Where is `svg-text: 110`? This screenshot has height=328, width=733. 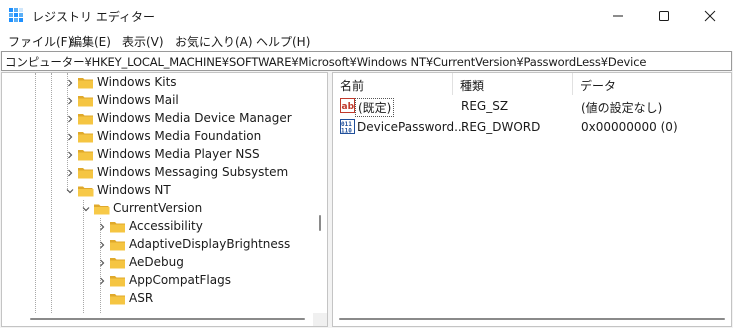 svg-text: 110 is located at coordinates (346, 131).